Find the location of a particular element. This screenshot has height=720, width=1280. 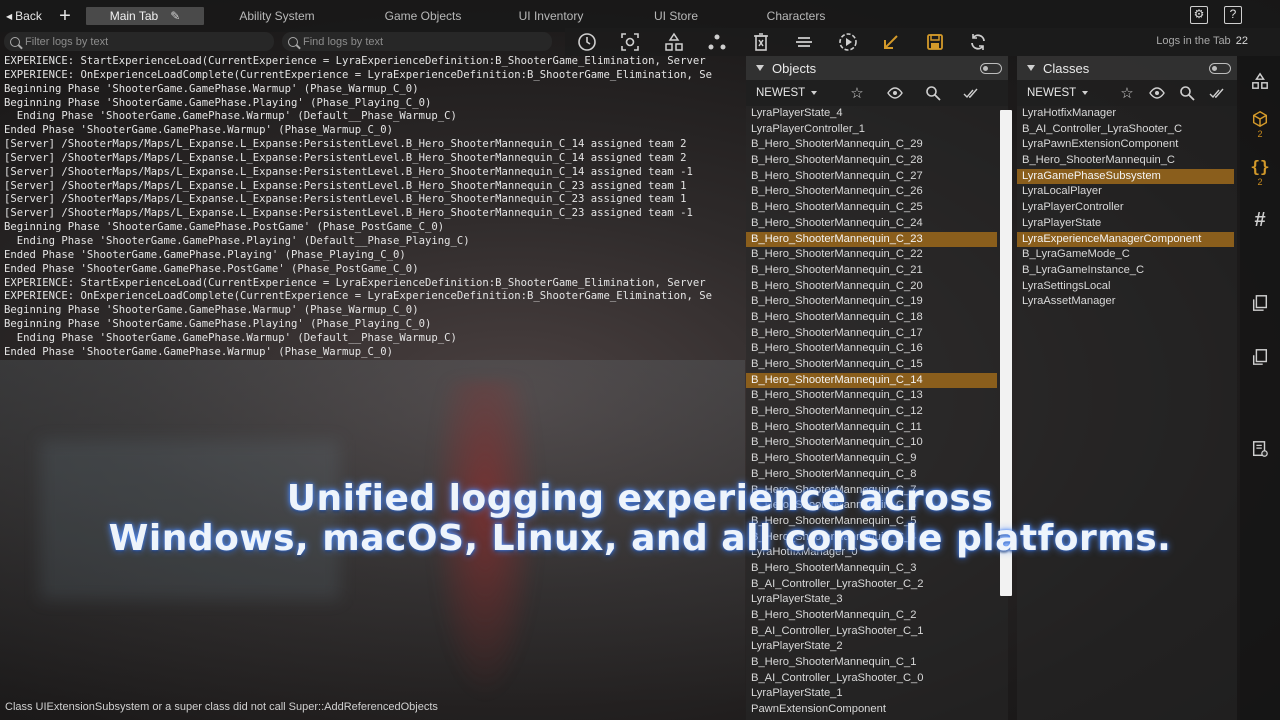

object-list-item: B_AI_Controller_LyraShooter_C_1 is located at coordinates (871, 632).